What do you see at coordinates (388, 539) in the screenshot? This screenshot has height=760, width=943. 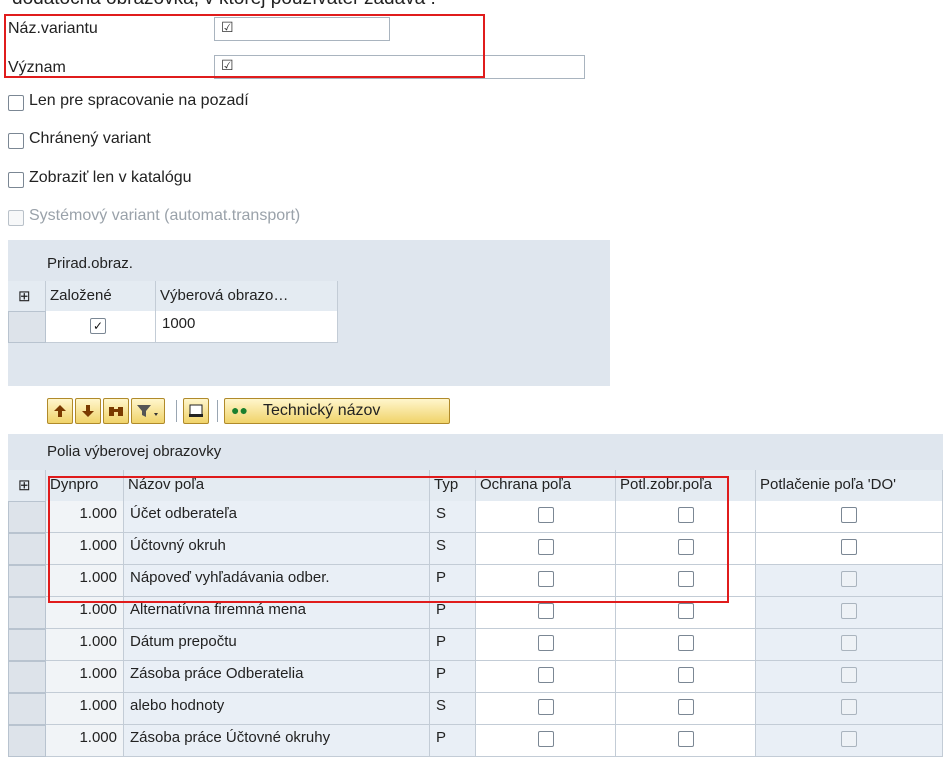 I see `highlight-box-fields` at bounding box center [388, 539].